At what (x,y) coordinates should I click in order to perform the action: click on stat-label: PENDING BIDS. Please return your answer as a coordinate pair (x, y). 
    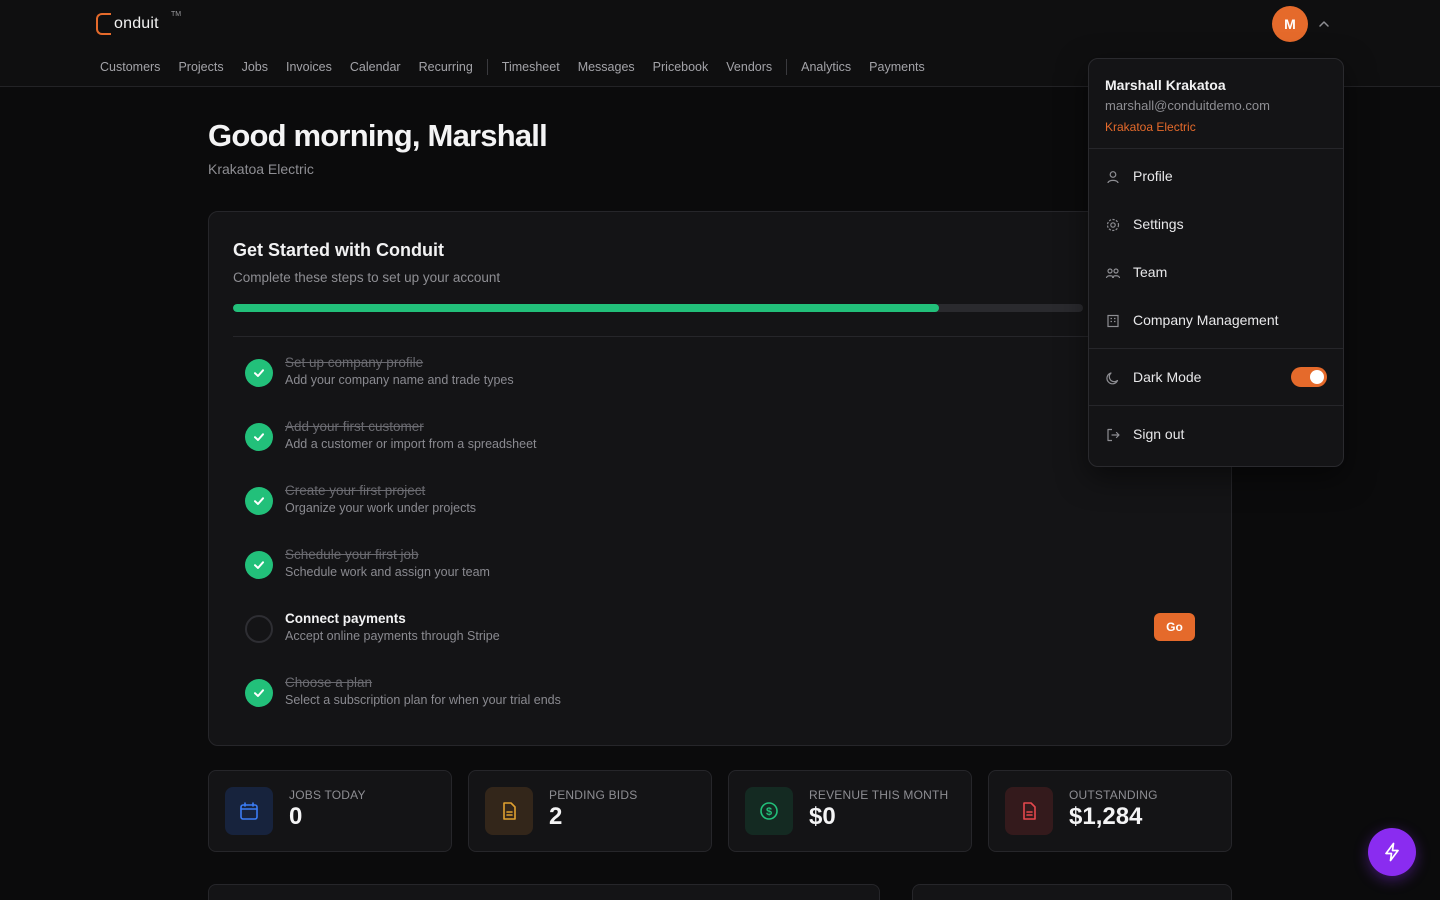
    Looking at the image, I should click on (593, 795).